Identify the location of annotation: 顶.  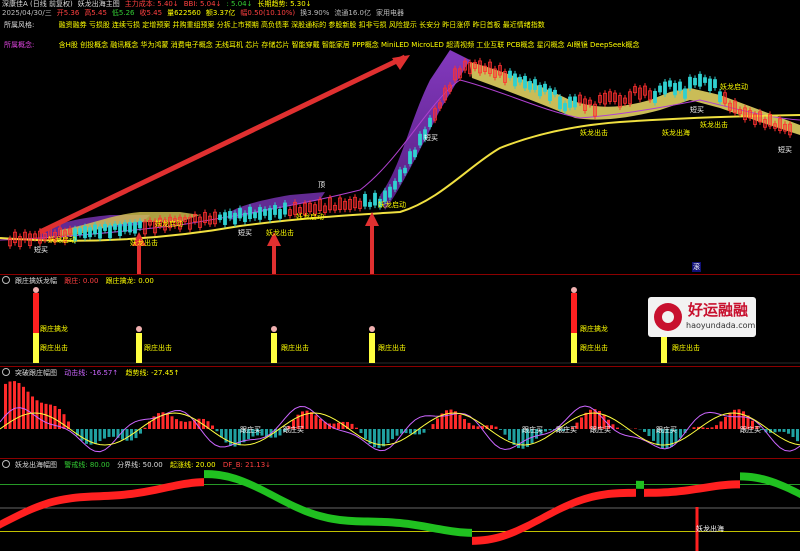
(321, 185).